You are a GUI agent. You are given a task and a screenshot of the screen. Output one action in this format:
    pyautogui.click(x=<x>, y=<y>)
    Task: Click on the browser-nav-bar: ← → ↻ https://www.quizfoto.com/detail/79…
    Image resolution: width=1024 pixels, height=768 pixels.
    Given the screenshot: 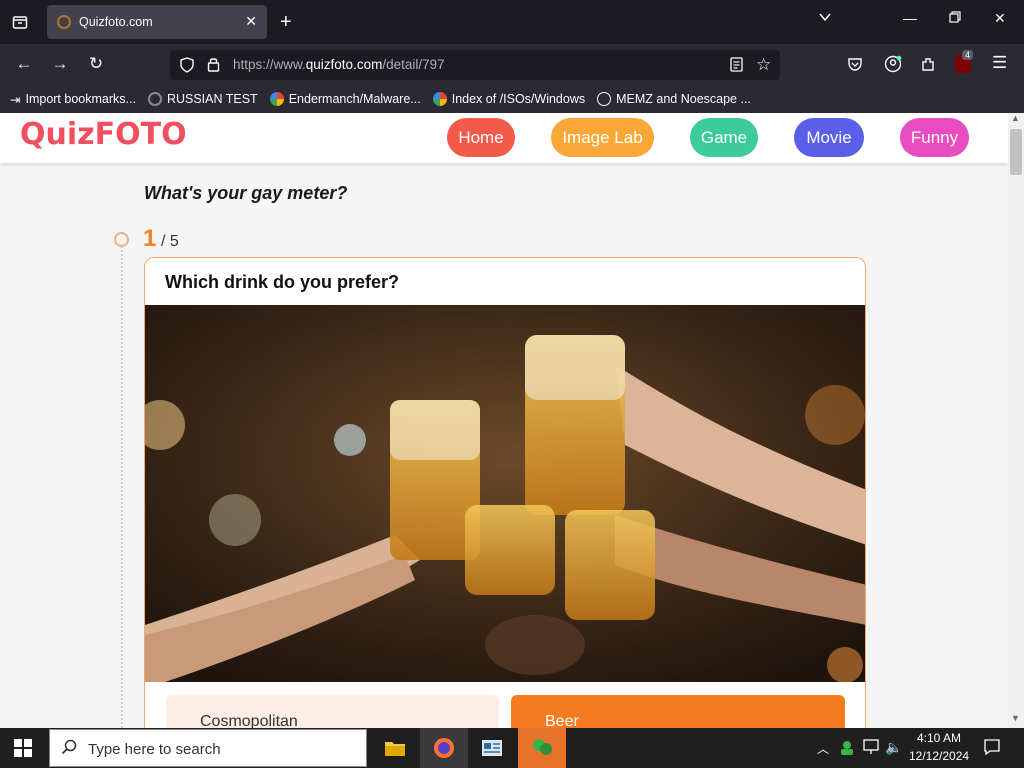 What is the action you would take?
    pyautogui.click(x=512, y=64)
    